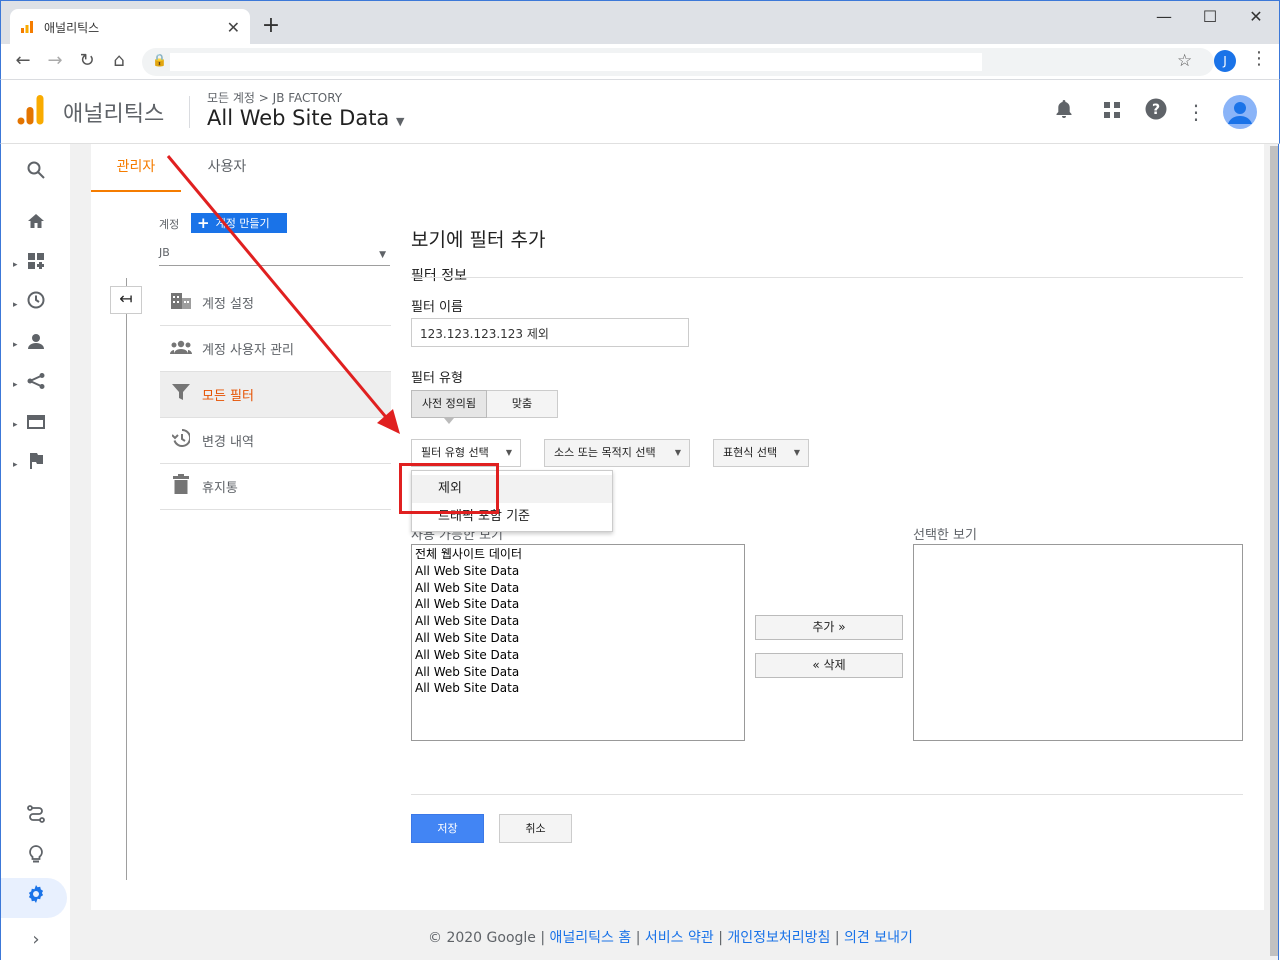 The image size is (1280, 960). I want to click on section-label: 필터 정보, so click(439, 276).